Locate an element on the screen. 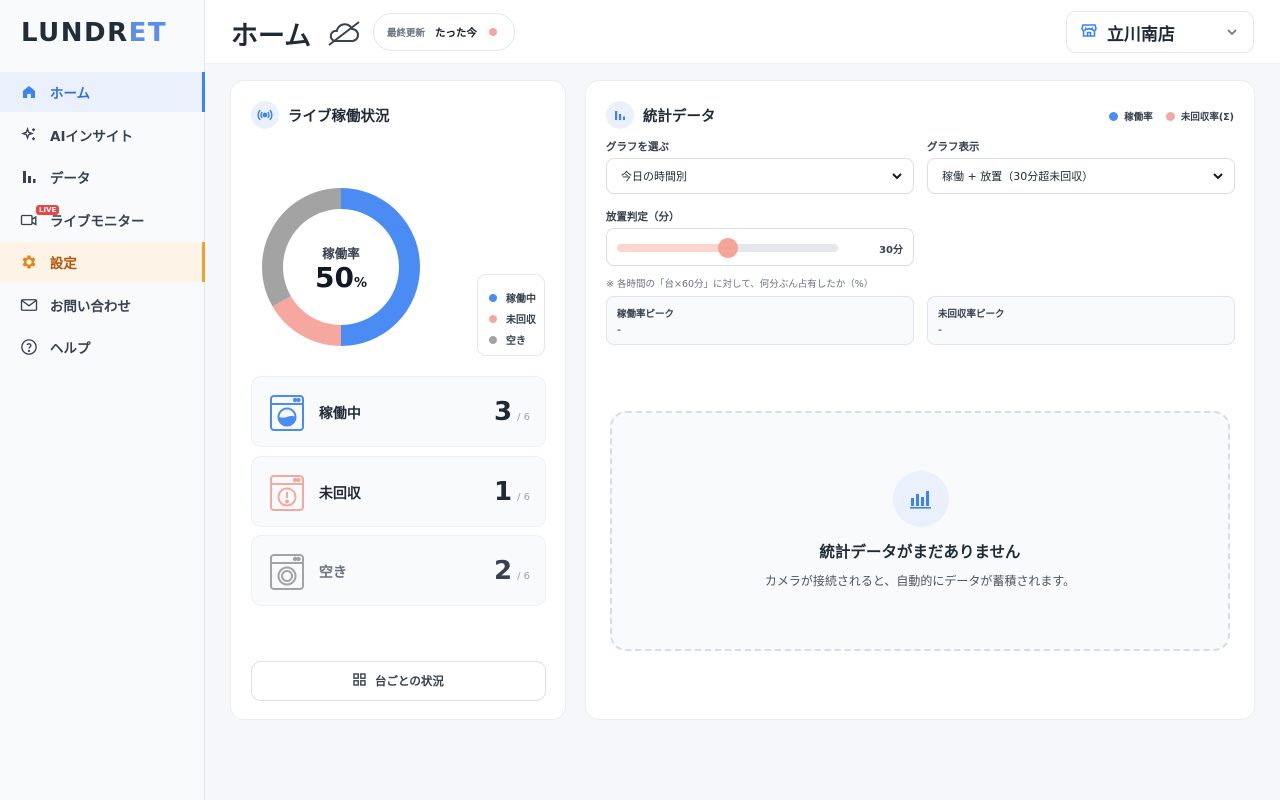  tile-count: 2 / 6 is located at coordinates (512, 571).